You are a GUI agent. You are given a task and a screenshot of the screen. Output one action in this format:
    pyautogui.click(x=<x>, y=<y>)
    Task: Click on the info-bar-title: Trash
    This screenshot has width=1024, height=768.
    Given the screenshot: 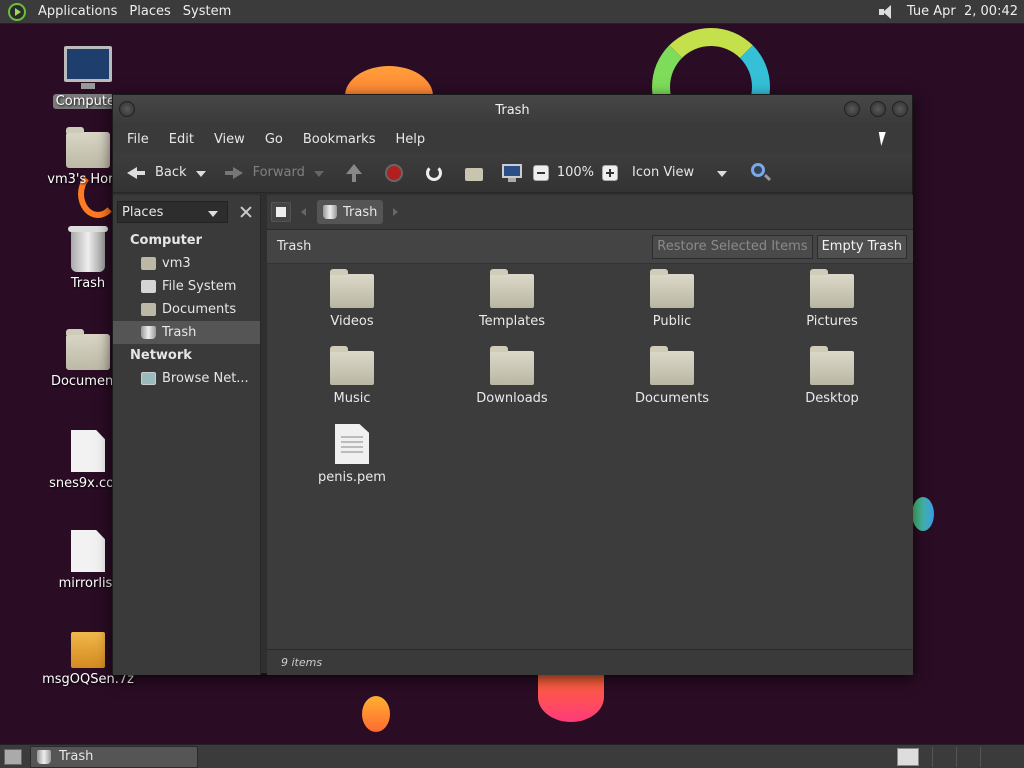 What is the action you would take?
    pyautogui.click(x=294, y=246)
    